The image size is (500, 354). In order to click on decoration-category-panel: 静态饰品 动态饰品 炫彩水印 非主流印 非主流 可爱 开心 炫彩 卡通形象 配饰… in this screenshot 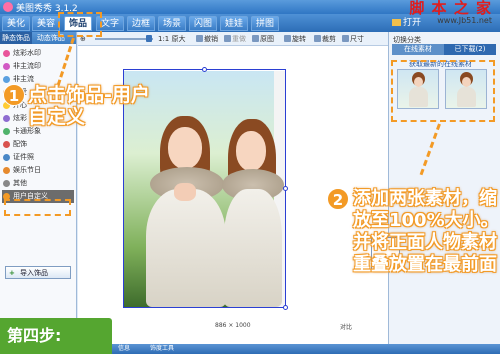, I will do `click(38, 188)`.